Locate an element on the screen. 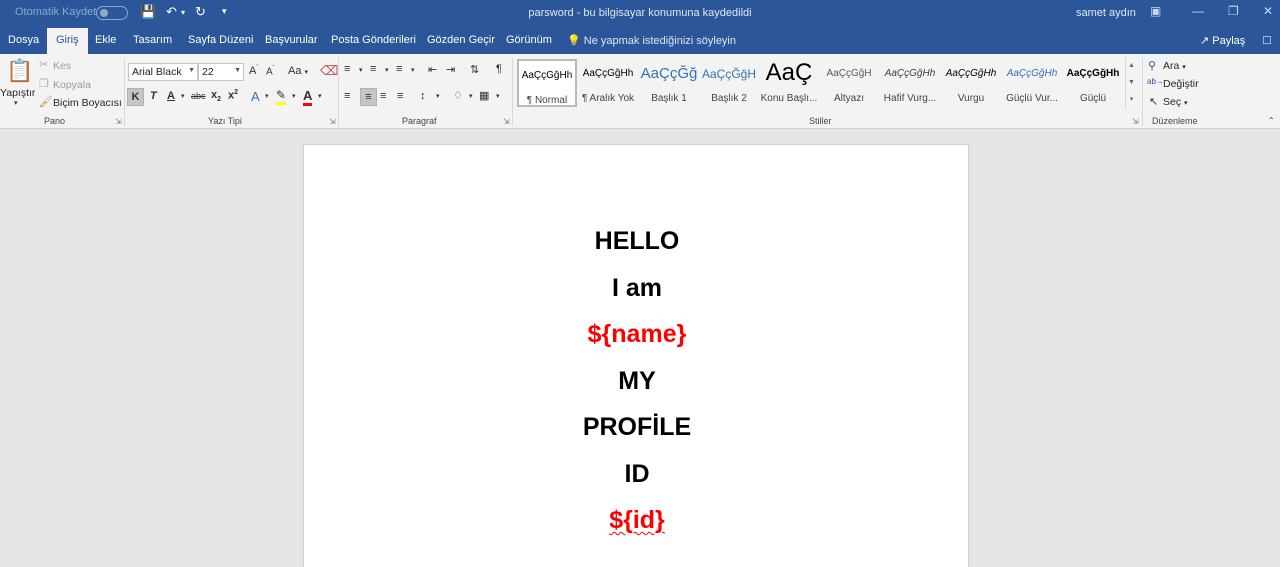 The height and width of the screenshot is (567, 1280). doc-line-placeholder: ${id} is located at coordinates (637, 520).